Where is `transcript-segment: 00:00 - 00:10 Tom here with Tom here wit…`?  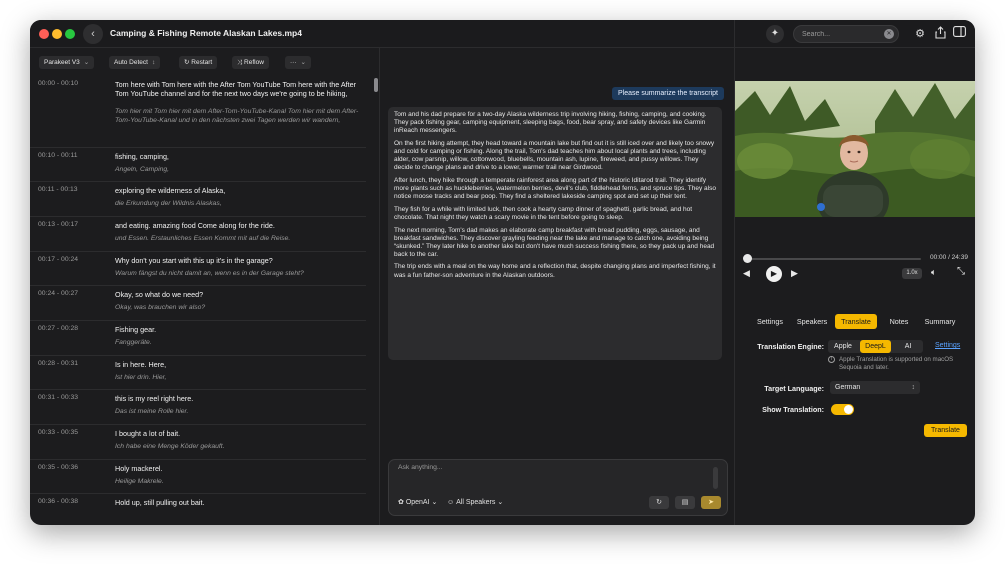
transcript-segment: 00:00 - 00:10 Tom here with Tom here wit… is located at coordinates (198, 111).